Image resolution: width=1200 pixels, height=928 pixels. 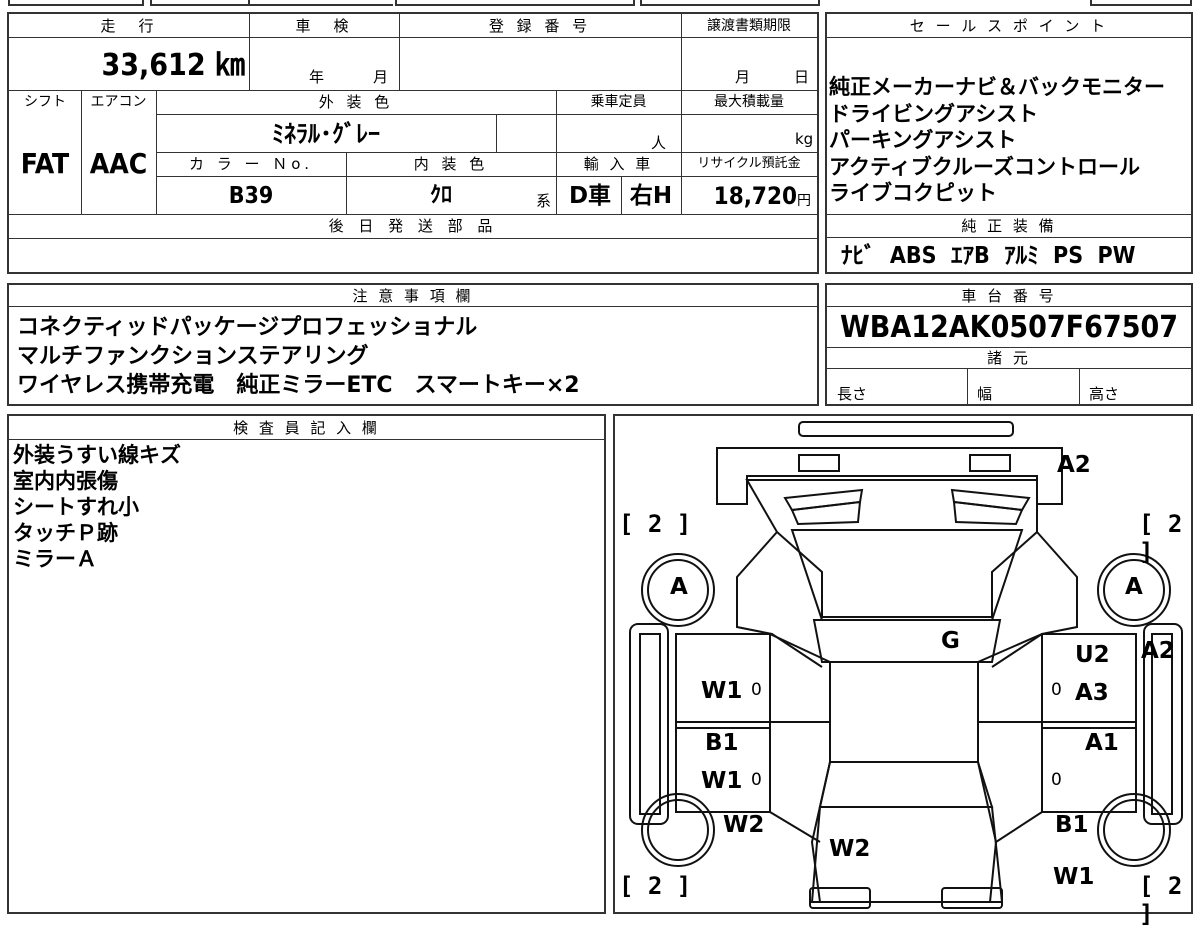 I want to click on ext-color-value: ﾐﾈﾗﾙ･ｸﾞﾚｰ, so click(x=326, y=134).